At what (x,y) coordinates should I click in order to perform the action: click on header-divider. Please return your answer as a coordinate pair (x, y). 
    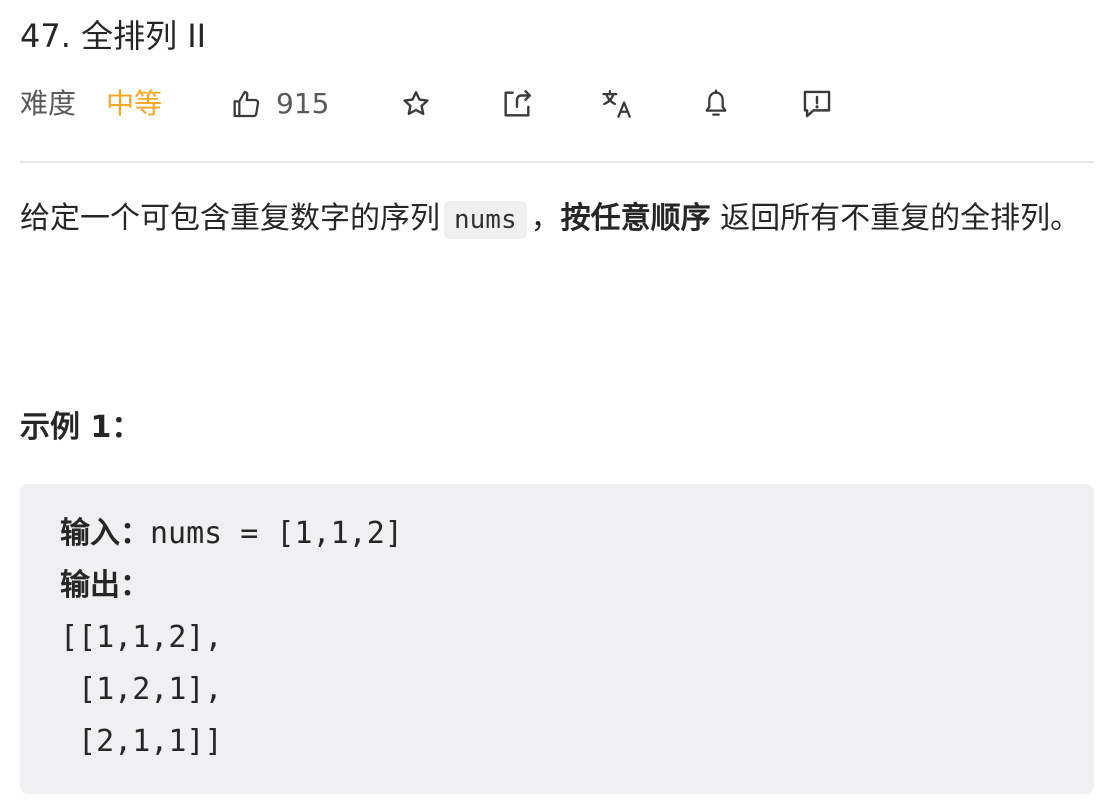
    Looking at the image, I should click on (557, 162).